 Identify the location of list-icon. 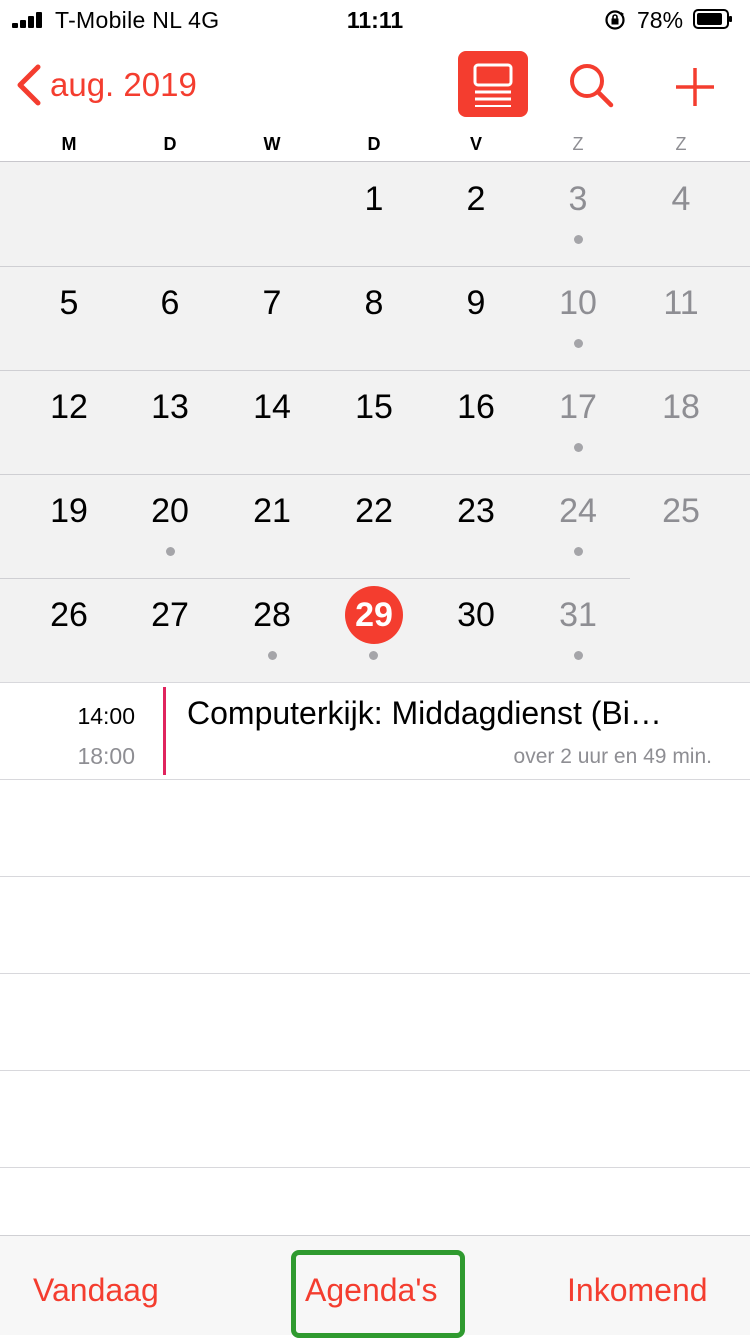
(493, 85).